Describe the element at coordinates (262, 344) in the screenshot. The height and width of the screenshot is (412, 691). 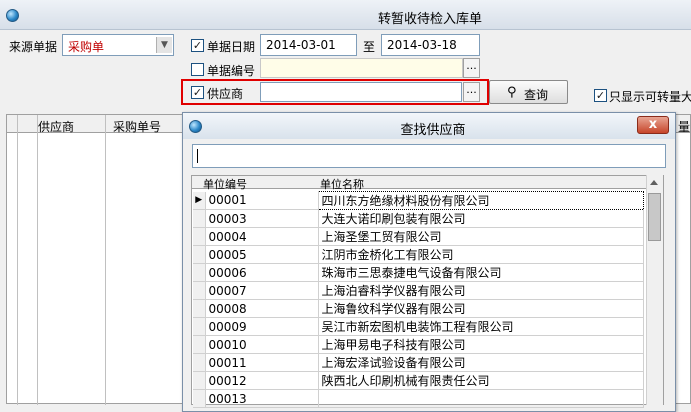
I see `row-code: 00010` at that location.